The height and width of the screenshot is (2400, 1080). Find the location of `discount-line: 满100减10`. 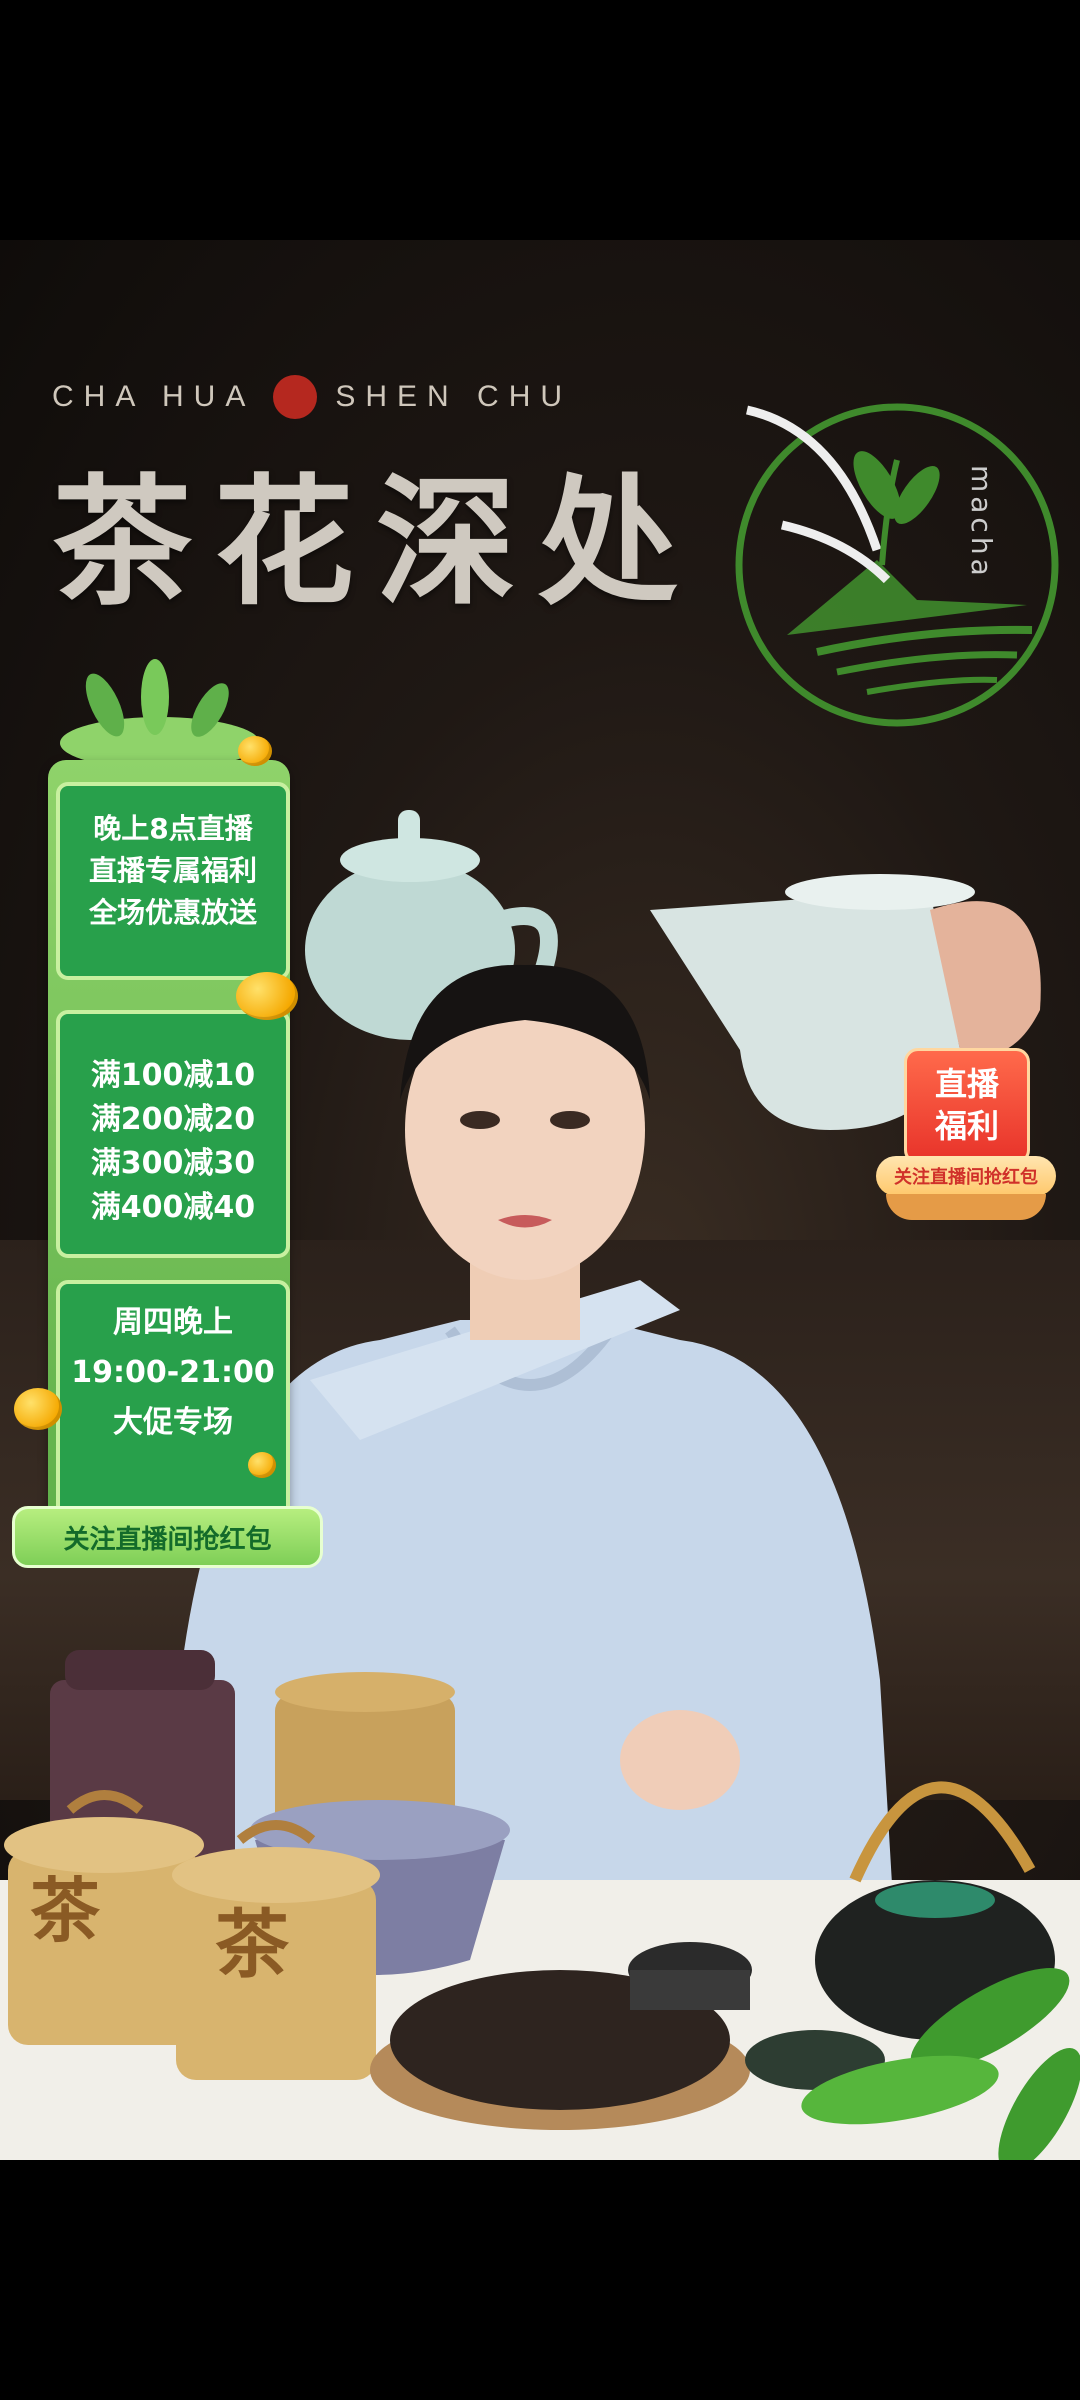

discount-line: 满100减10 is located at coordinates (173, 1075).